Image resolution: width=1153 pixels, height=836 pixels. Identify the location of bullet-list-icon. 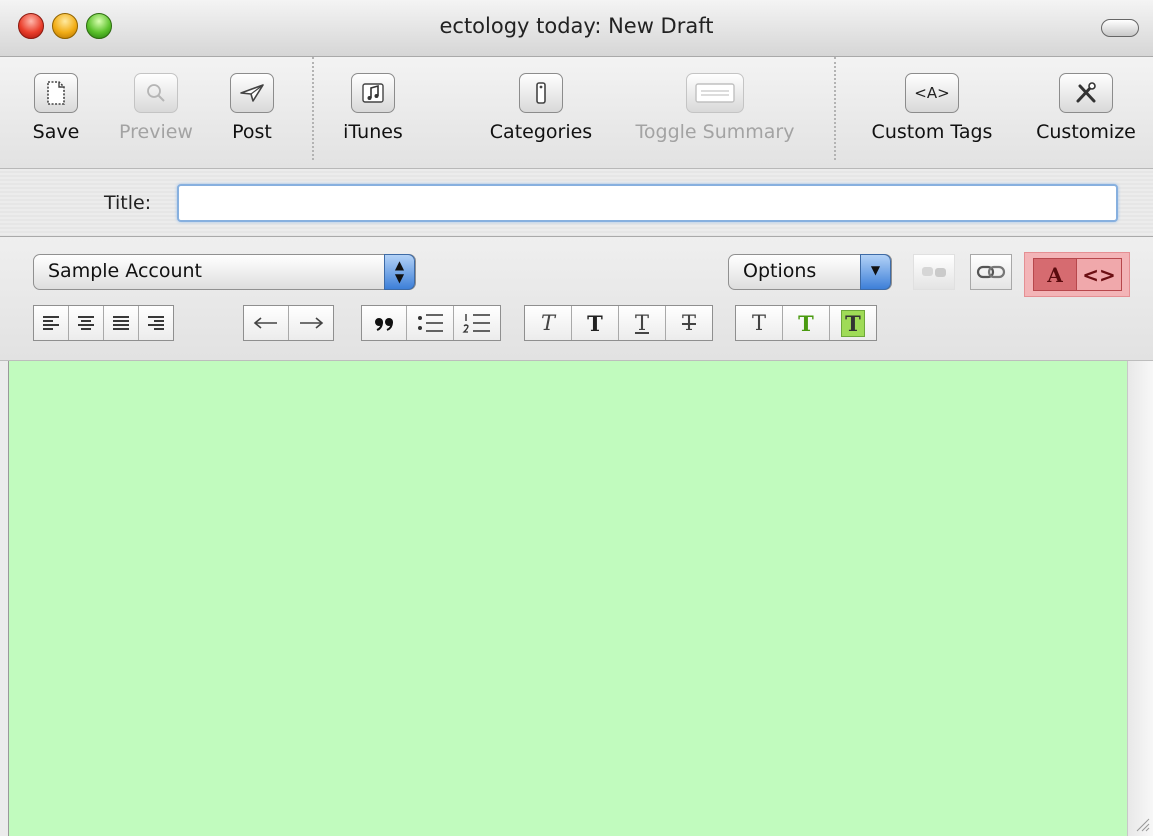
(430, 323).